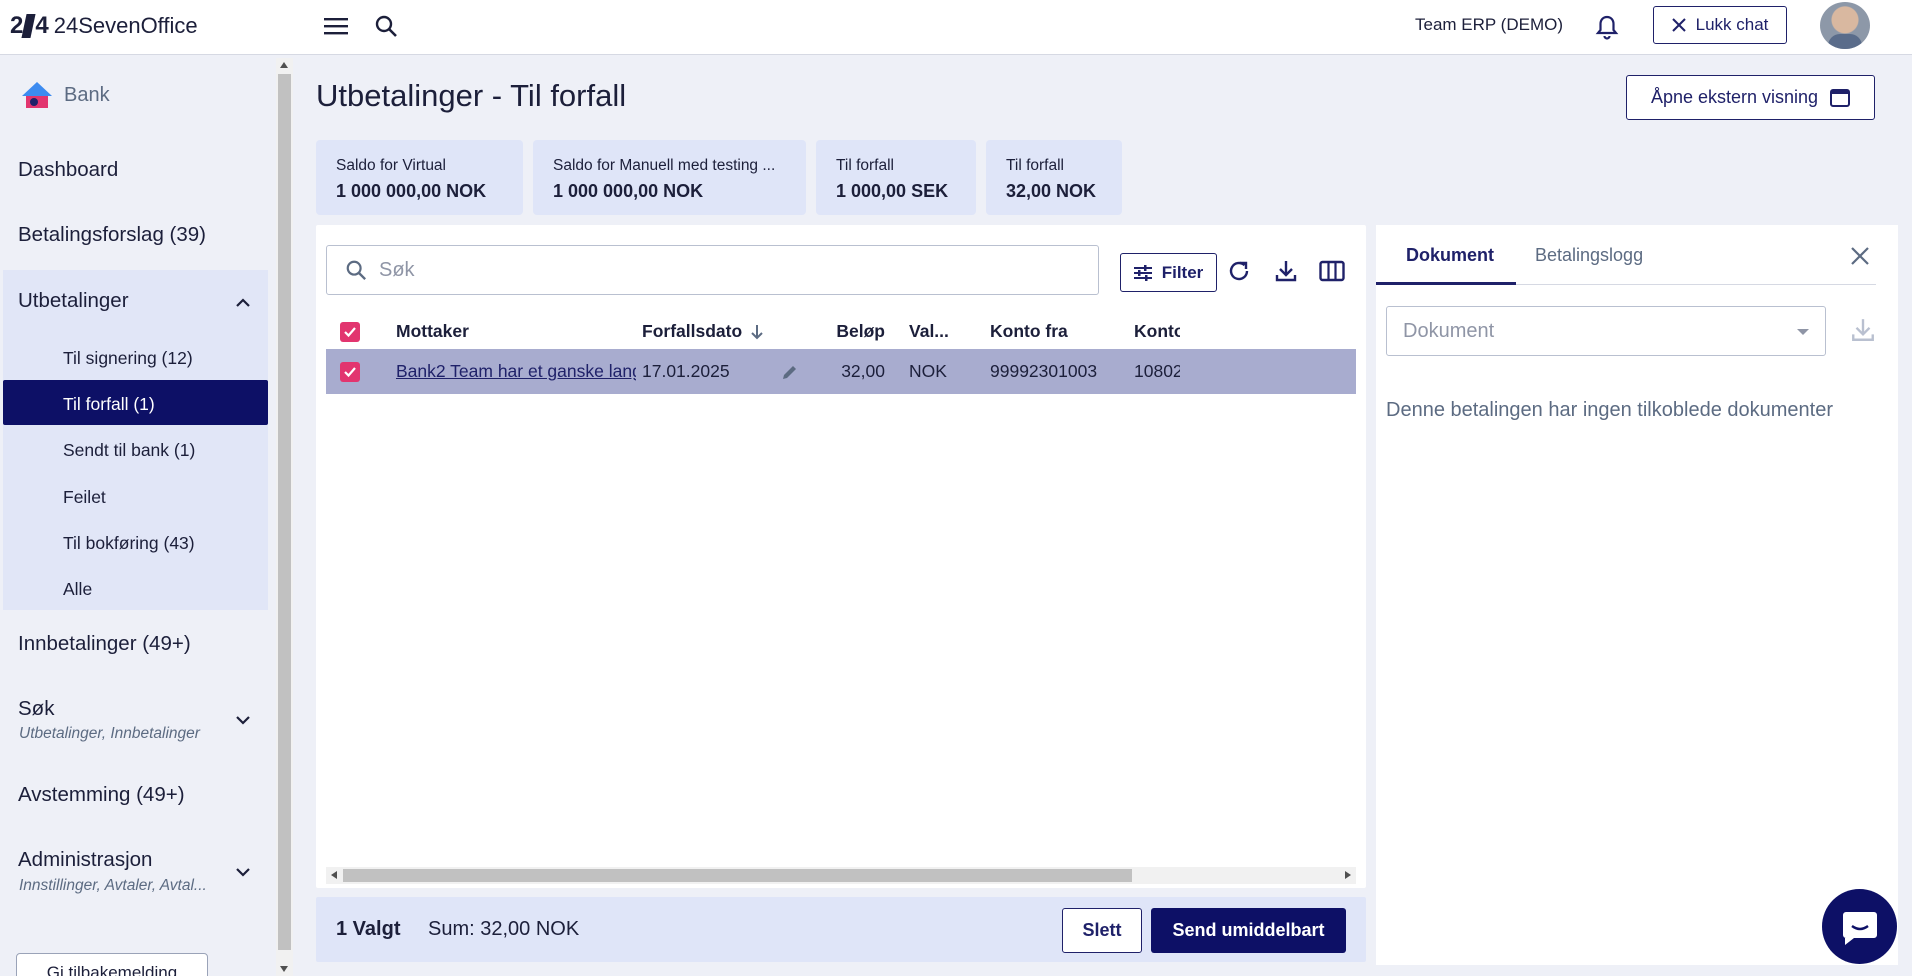 The image size is (1912, 976). Describe the element at coordinates (1589, 255) in the screenshot. I see `tab-betalingslogg: Betalingslogg` at that location.